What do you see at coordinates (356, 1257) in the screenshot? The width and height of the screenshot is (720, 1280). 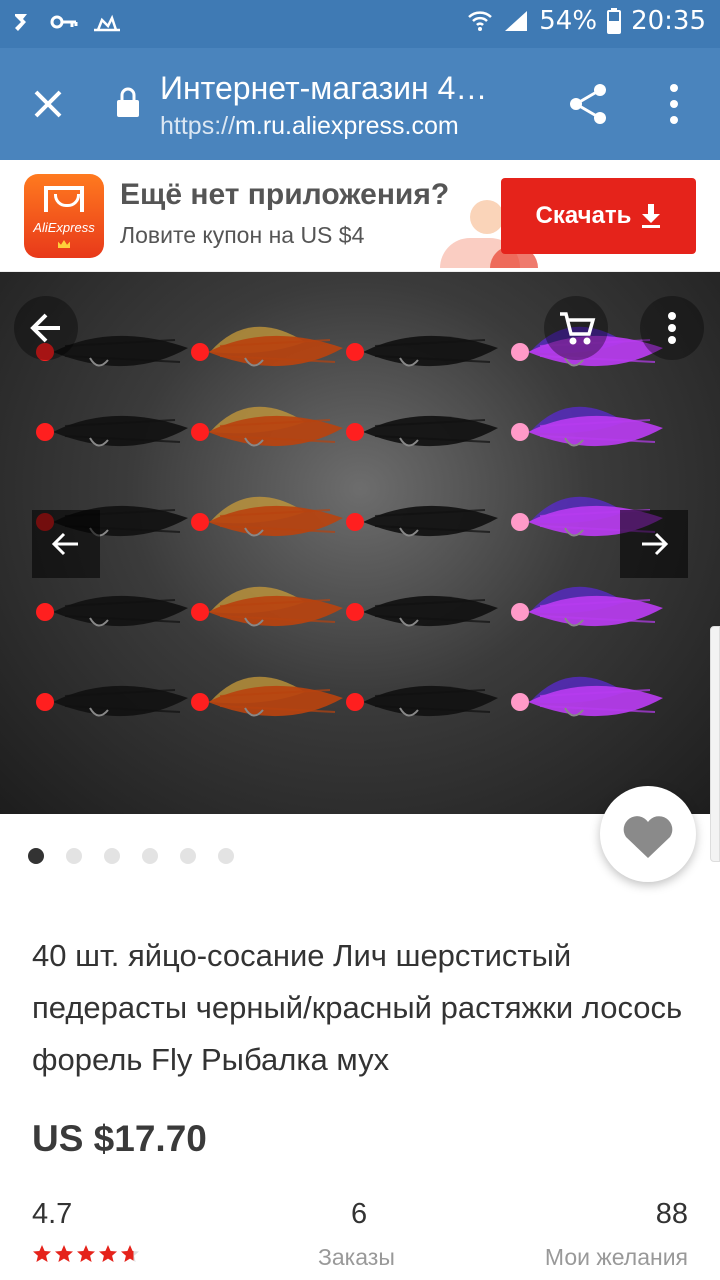 I see `orders-label: Заказы` at bounding box center [356, 1257].